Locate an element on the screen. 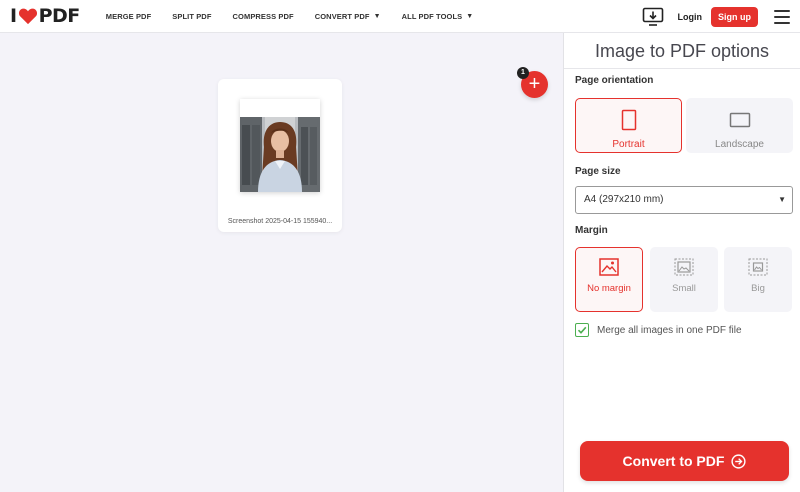 This screenshot has height=492, width=800. heart-icon is located at coordinates (27, 16).